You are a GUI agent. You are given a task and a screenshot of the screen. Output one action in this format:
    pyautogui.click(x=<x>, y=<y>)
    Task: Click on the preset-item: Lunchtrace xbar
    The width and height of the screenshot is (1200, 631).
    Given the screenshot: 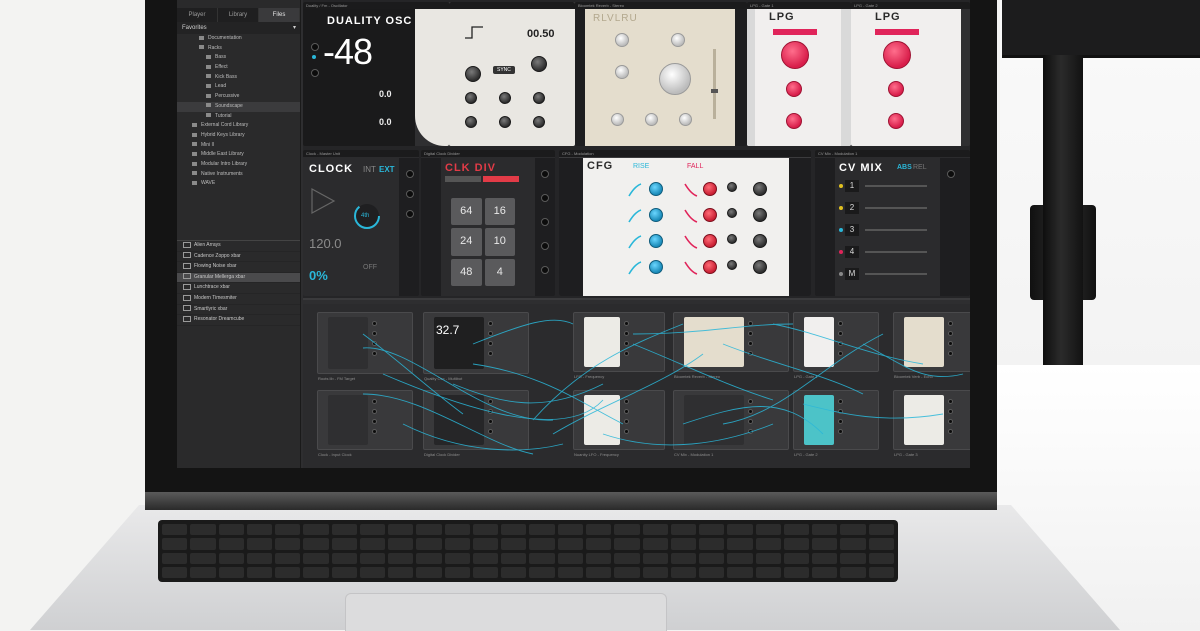 What is the action you would take?
    pyautogui.click(x=238, y=288)
    